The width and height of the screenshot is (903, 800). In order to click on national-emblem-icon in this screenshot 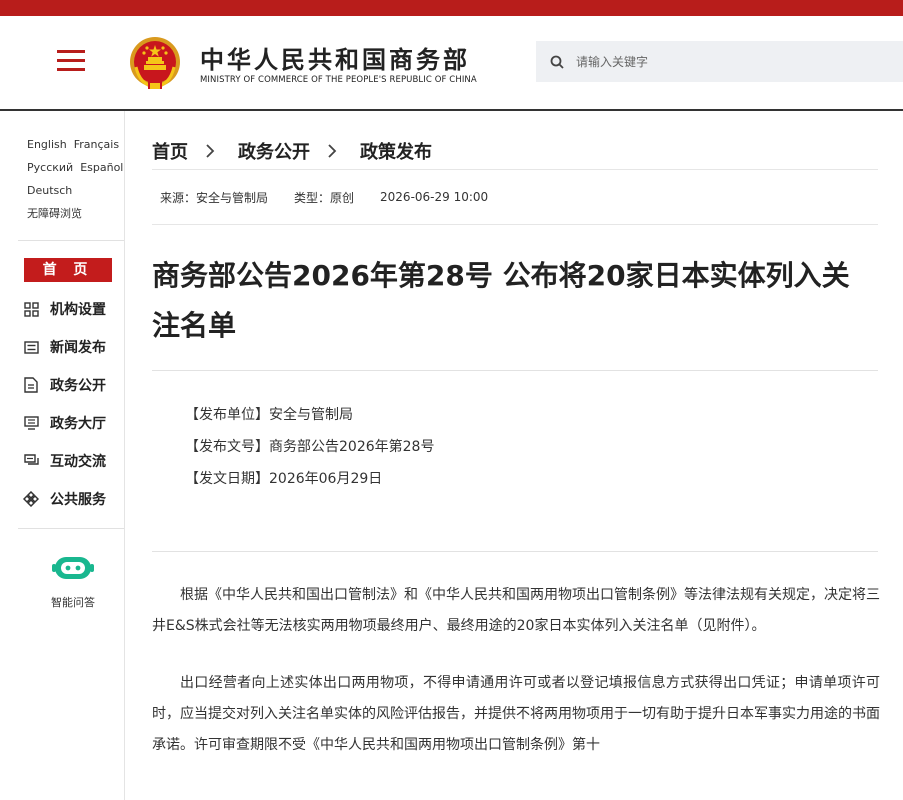, I will do `click(155, 63)`.